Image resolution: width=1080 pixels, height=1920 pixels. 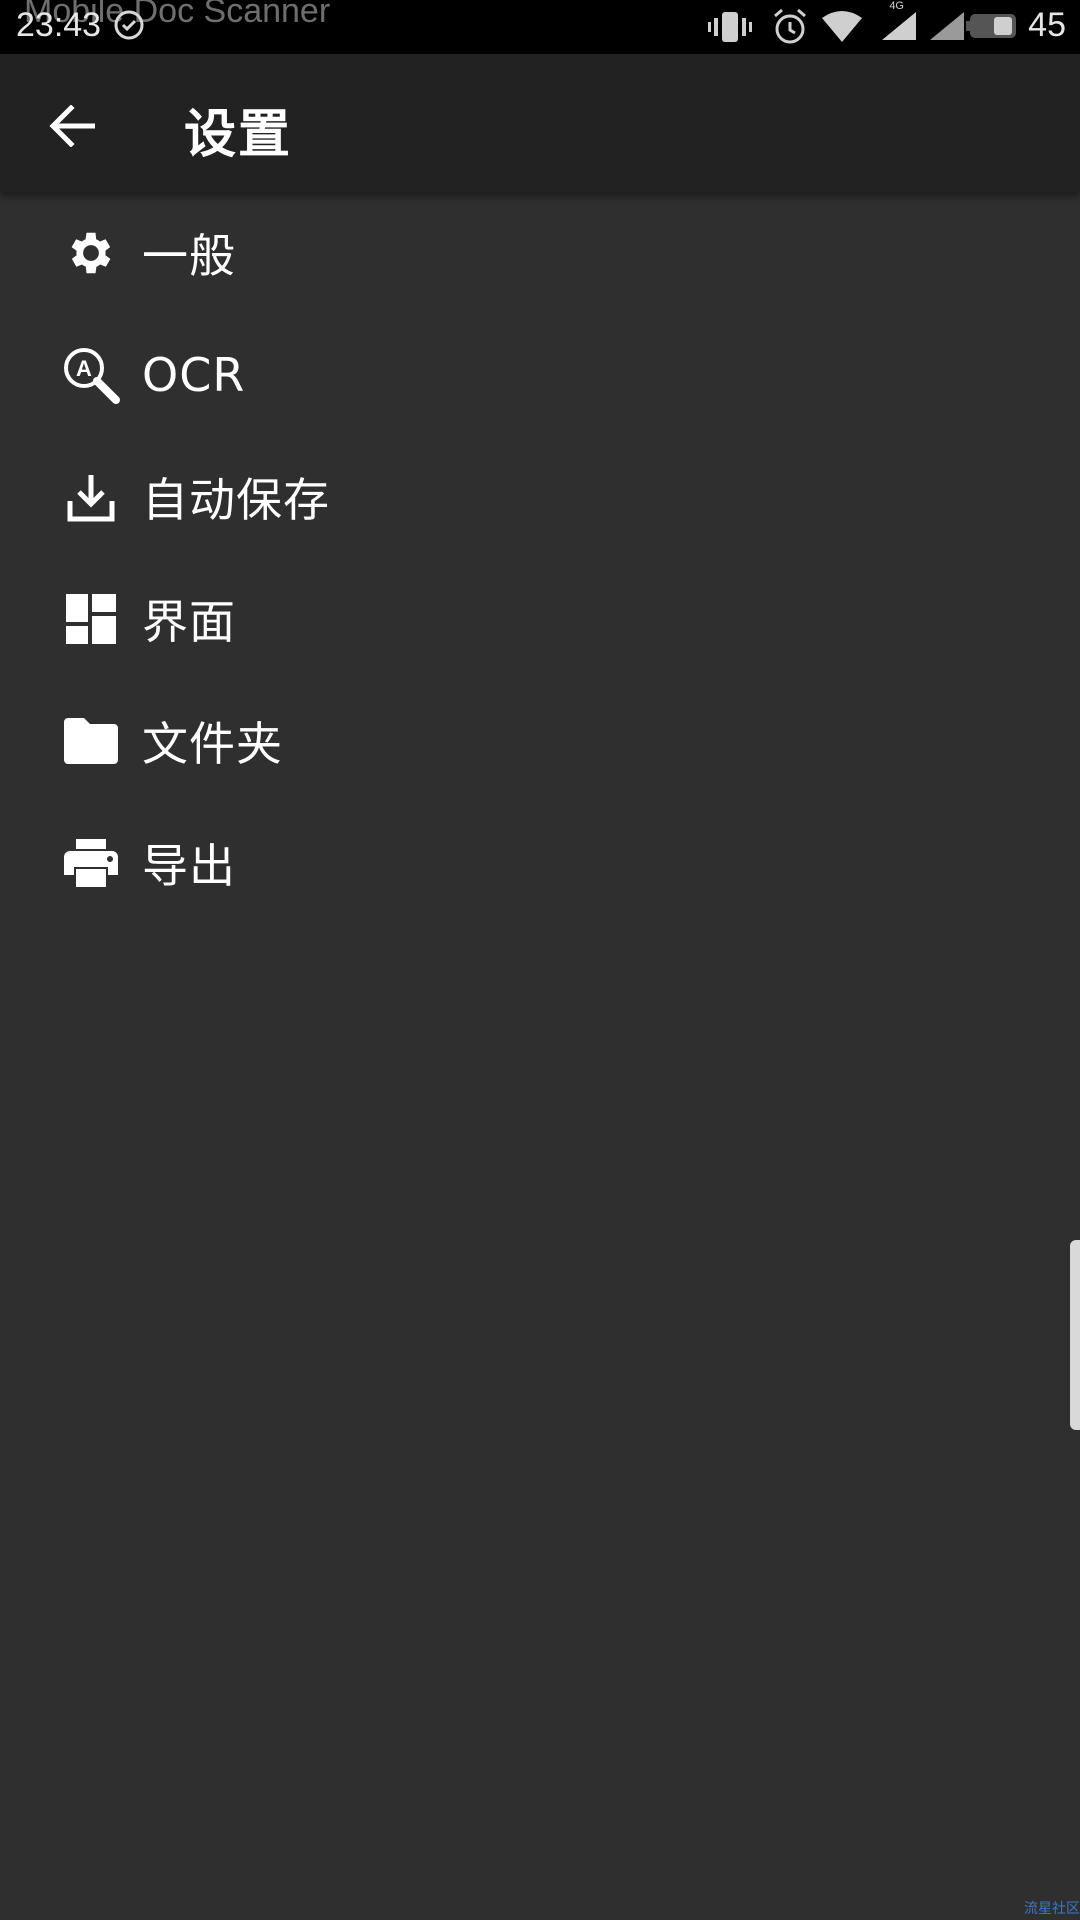 What do you see at coordinates (1052, 1909) in the screenshot?
I see `watermark: 流星社区` at bounding box center [1052, 1909].